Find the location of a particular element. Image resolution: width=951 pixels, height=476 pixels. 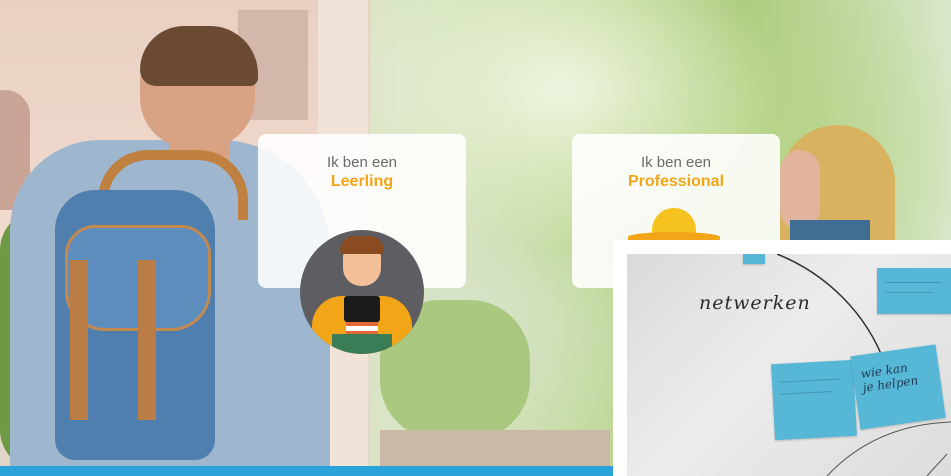

sticky-note: wie kan je helpen is located at coordinates (898, 387).